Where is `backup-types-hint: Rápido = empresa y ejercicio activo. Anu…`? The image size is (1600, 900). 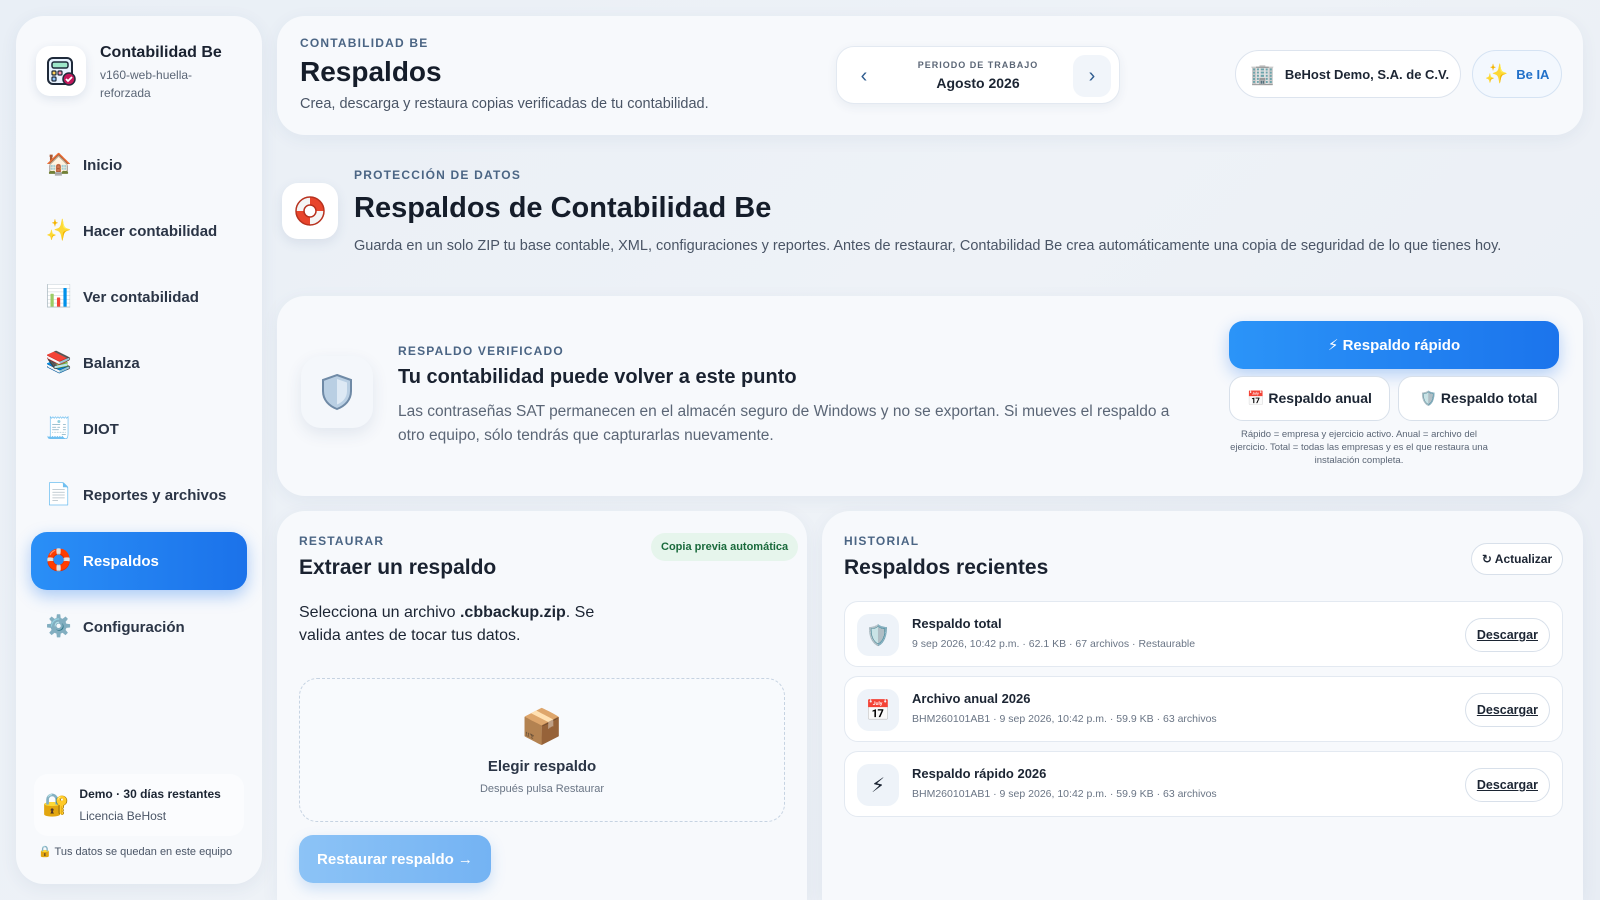 backup-types-hint: Rápido = empresa y ejercicio activo. Anu… is located at coordinates (1359, 447).